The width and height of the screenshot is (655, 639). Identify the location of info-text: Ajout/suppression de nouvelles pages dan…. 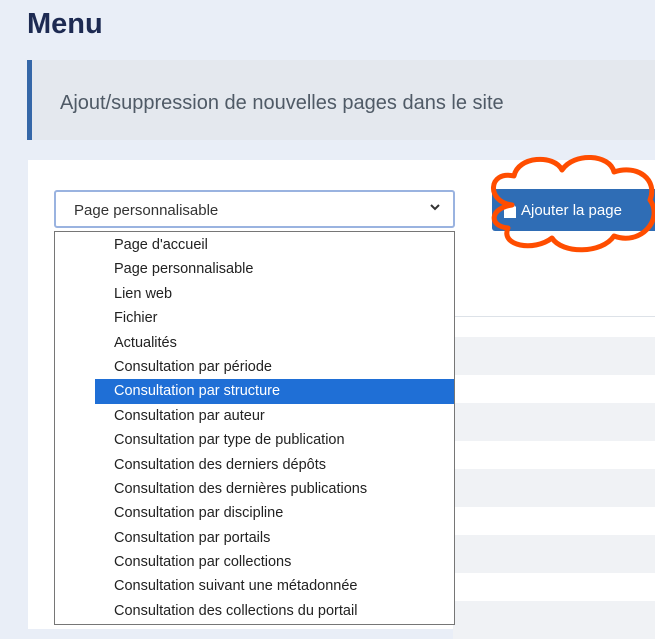
(282, 103).